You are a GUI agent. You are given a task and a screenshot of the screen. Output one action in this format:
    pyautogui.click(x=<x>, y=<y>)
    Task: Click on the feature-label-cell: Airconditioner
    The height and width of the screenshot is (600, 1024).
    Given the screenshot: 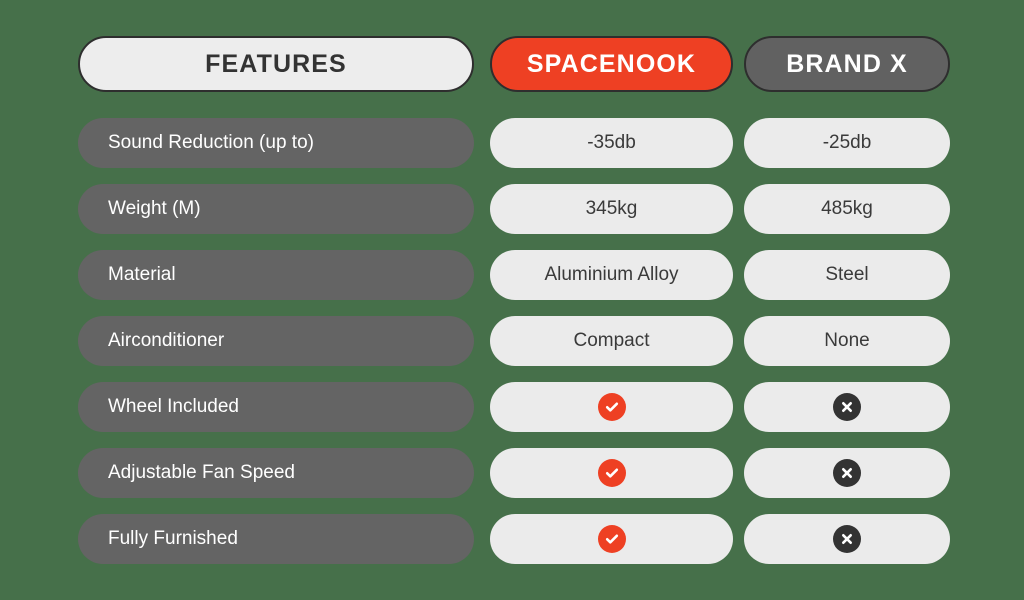 What is the action you would take?
    pyautogui.click(x=276, y=341)
    